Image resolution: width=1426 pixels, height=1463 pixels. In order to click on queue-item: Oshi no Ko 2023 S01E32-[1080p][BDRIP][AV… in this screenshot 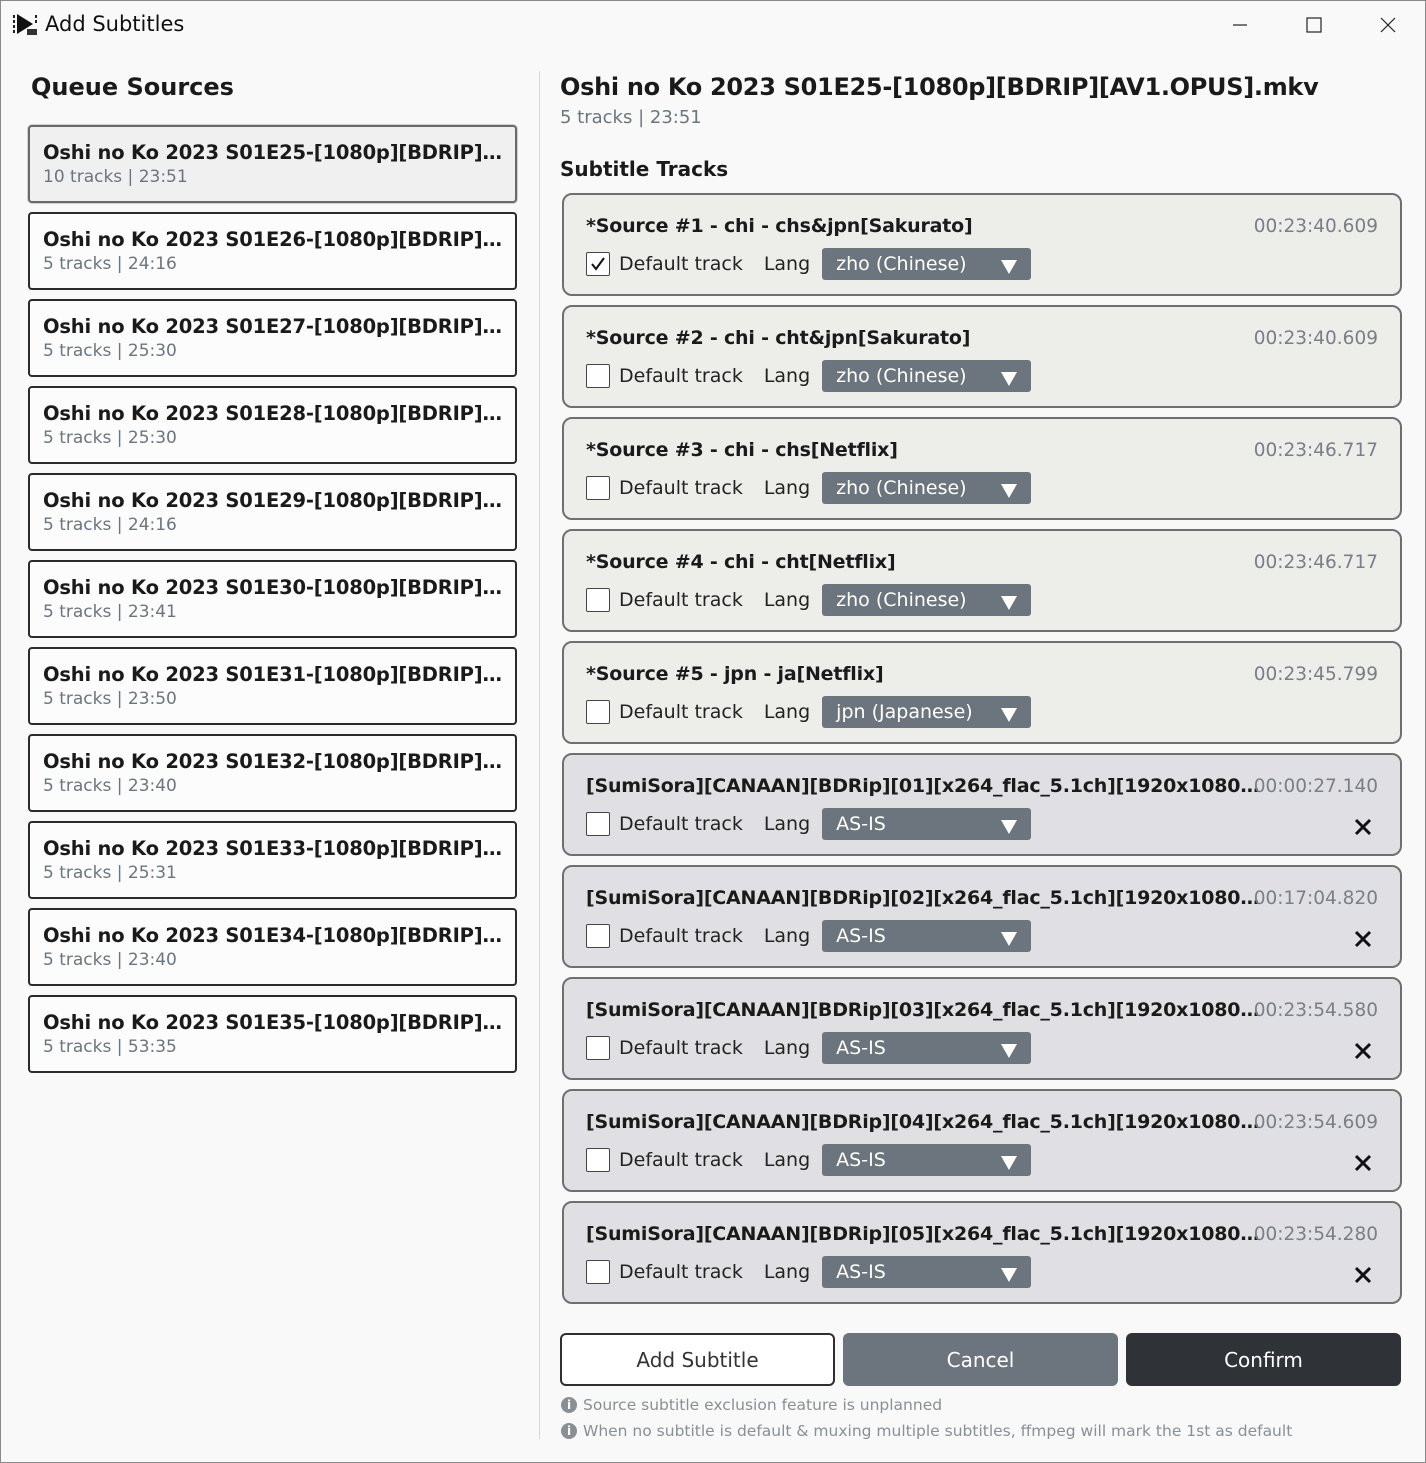, I will do `click(272, 773)`.